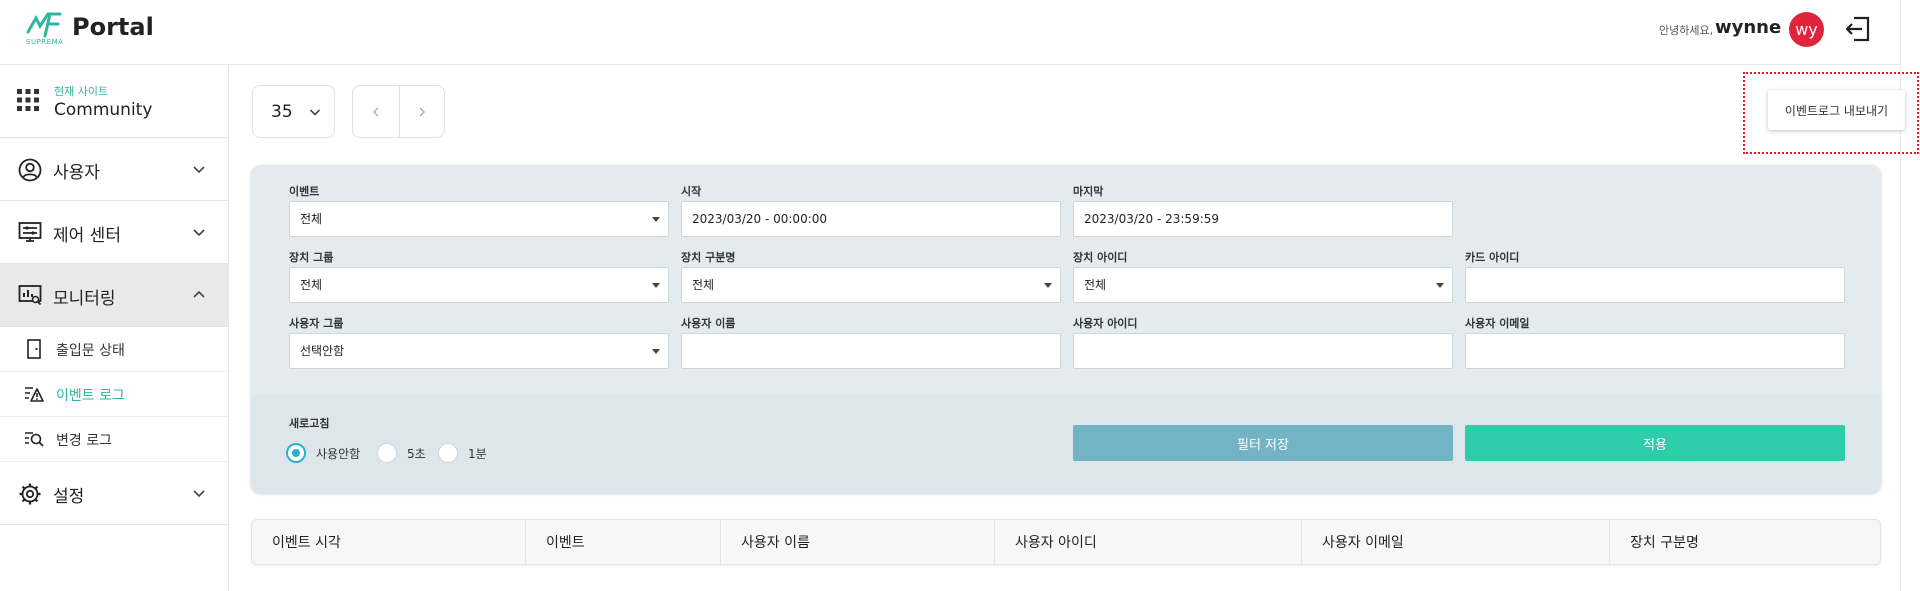  What do you see at coordinates (316, 323) in the screenshot?
I see `user-group-label: 사용자 그룹` at bounding box center [316, 323].